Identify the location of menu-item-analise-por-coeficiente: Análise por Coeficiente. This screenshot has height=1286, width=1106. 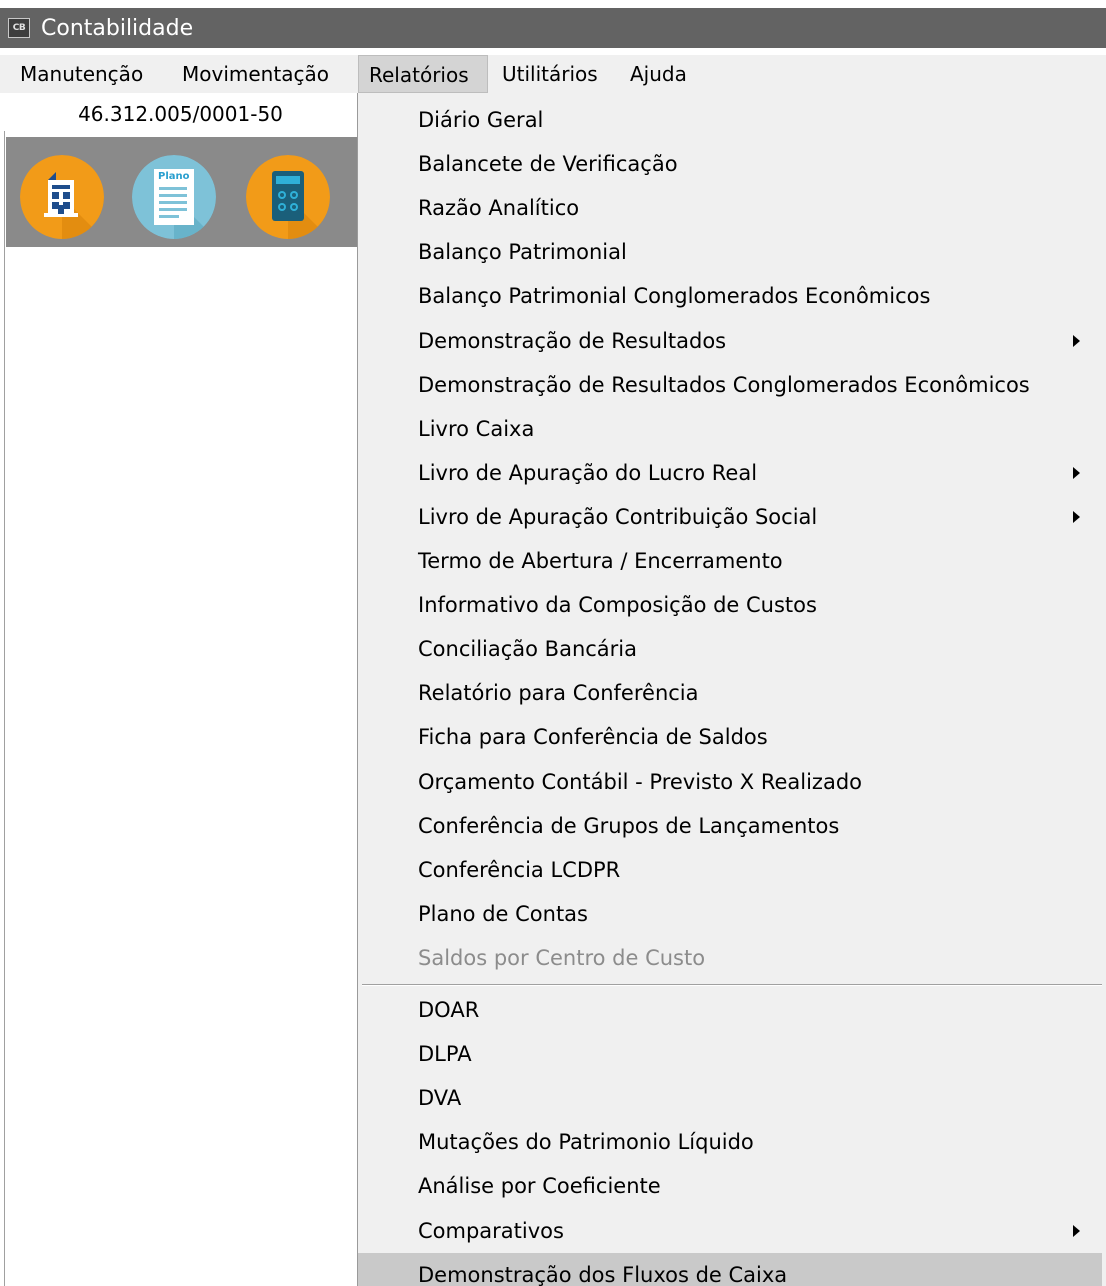
(730, 1186).